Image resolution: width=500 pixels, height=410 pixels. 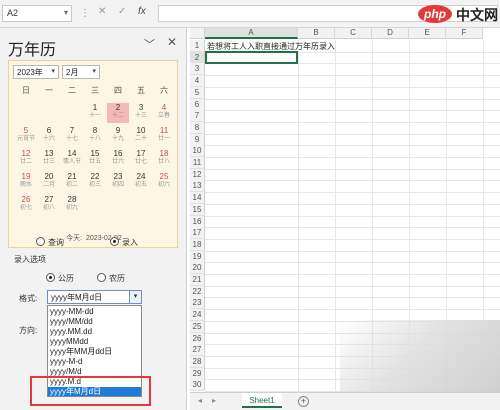 What do you see at coordinates (49, 136) in the screenshot?
I see `calendar-day: 6 十六` at bounding box center [49, 136].